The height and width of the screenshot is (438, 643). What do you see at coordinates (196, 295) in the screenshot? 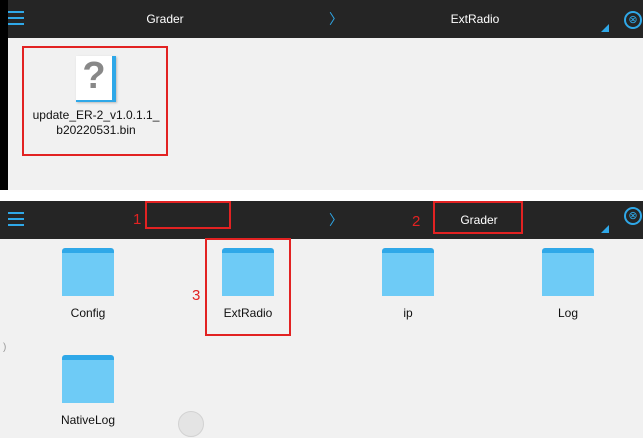
I see `annotation-number: 3` at bounding box center [196, 295].